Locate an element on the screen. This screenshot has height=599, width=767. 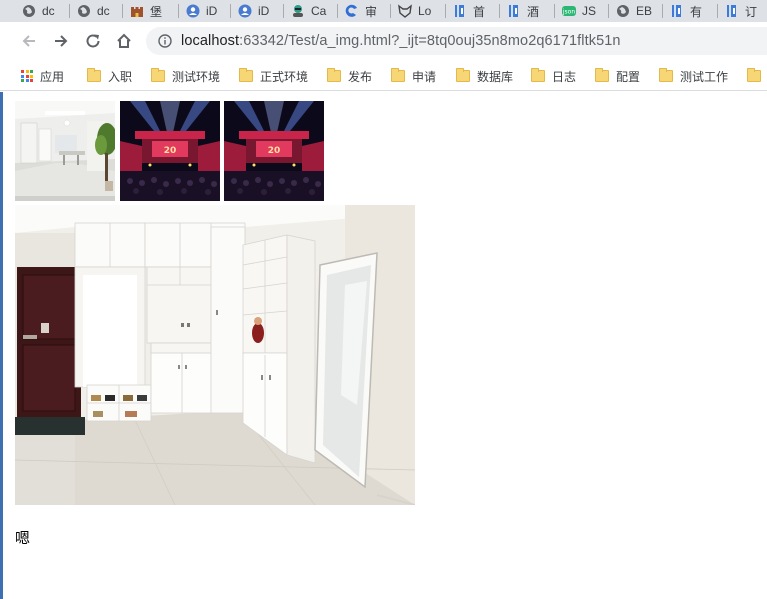
tab-title: Ca is located at coordinates (319, 11).